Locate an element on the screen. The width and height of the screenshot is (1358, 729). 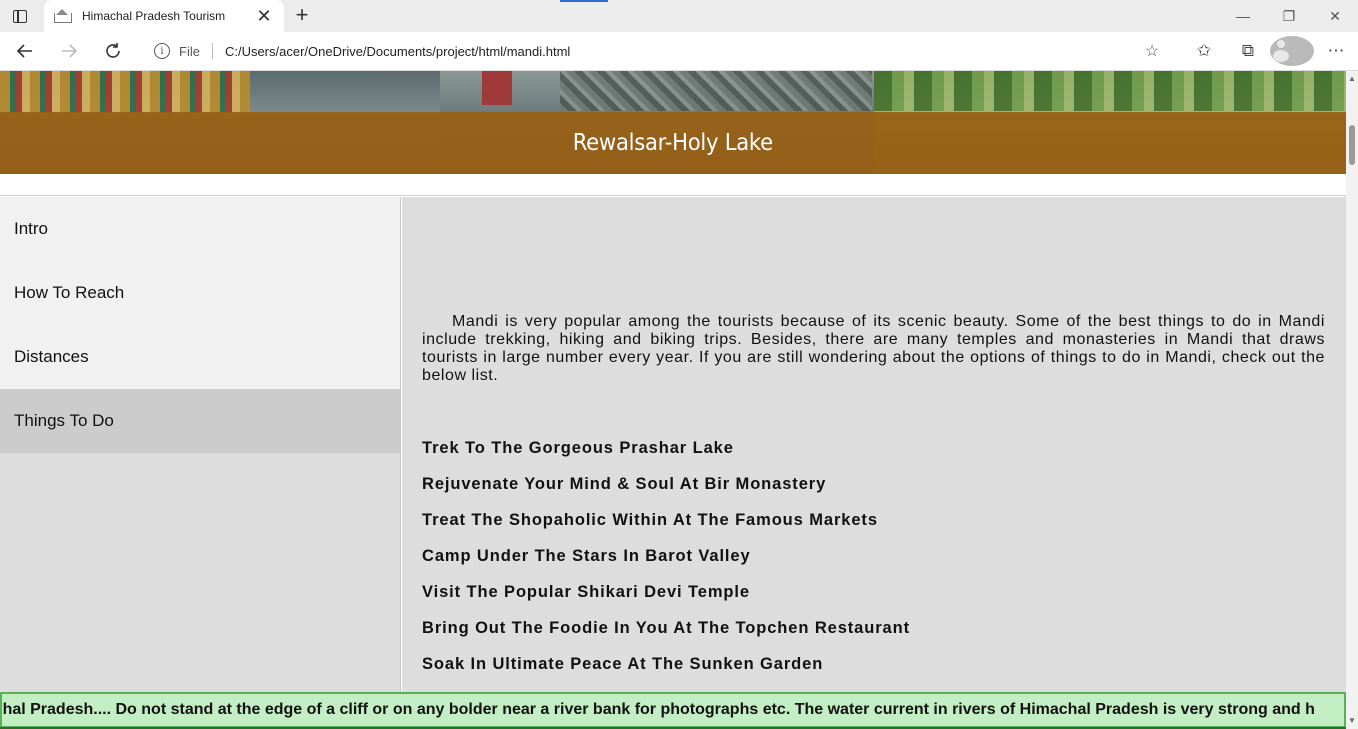
building-favicon-icon is located at coordinates (63, 16).